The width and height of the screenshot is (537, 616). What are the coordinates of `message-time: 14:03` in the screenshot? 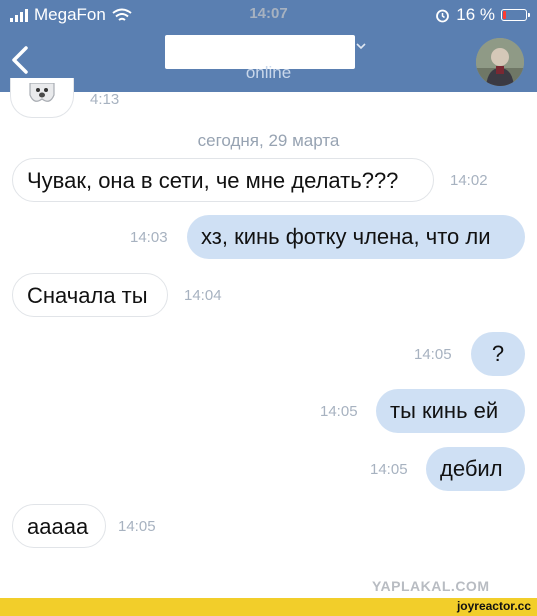 It's located at (149, 237).